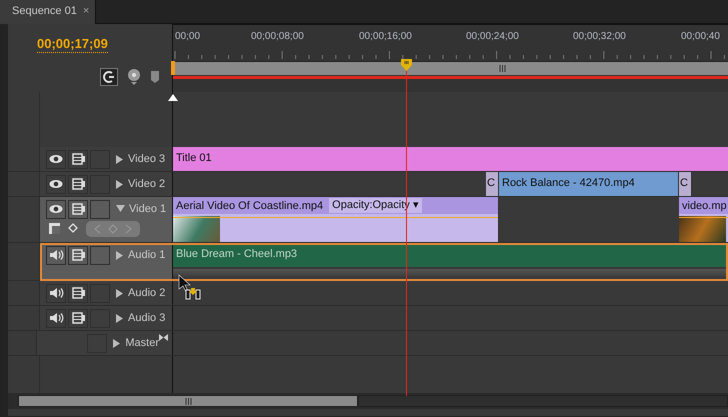 Image resolution: width=728 pixels, height=417 pixels. What do you see at coordinates (113, 229) in the screenshot?
I see `keyframe-navigator` at bounding box center [113, 229].